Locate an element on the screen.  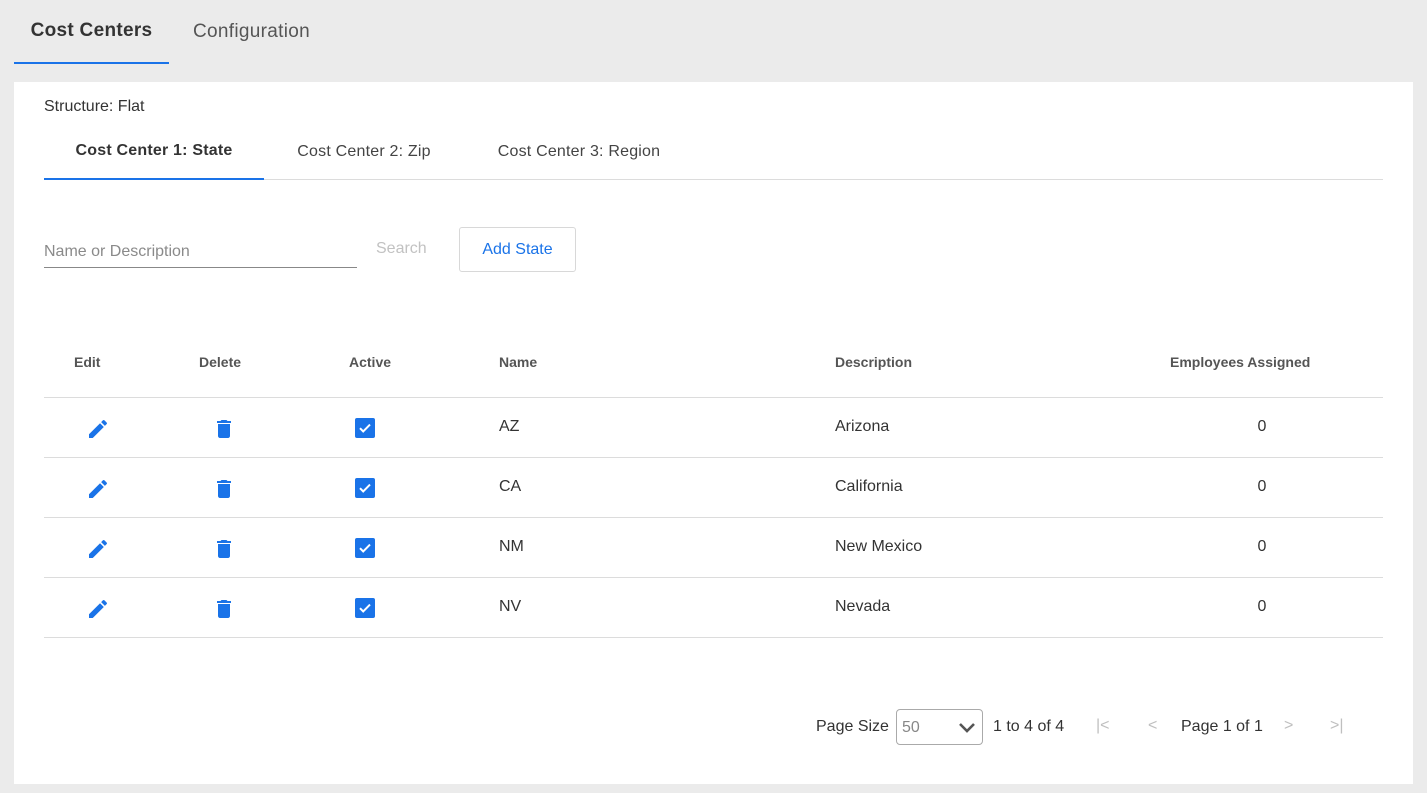
cell-description: Arizona is located at coordinates (862, 426).